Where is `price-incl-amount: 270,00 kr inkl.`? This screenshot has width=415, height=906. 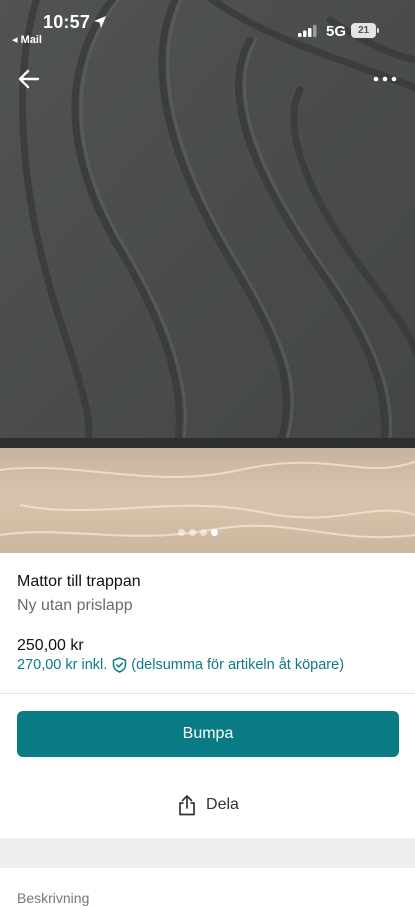 price-incl-amount: 270,00 kr inkl. is located at coordinates (62, 665).